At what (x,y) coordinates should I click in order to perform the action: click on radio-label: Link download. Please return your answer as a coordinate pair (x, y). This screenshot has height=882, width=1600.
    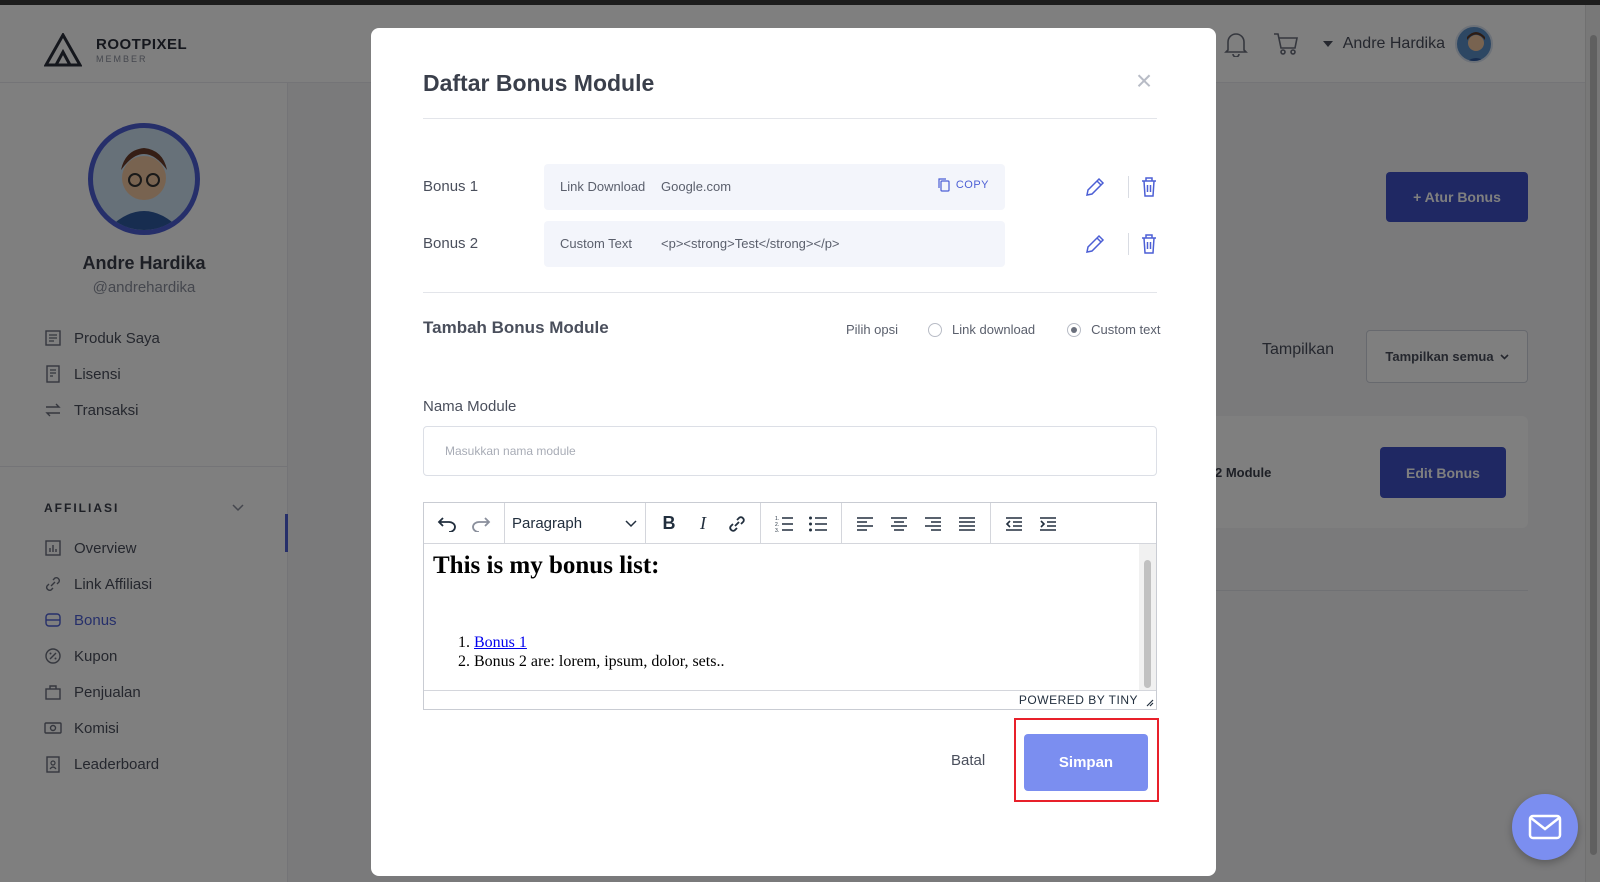
    Looking at the image, I should click on (994, 329).